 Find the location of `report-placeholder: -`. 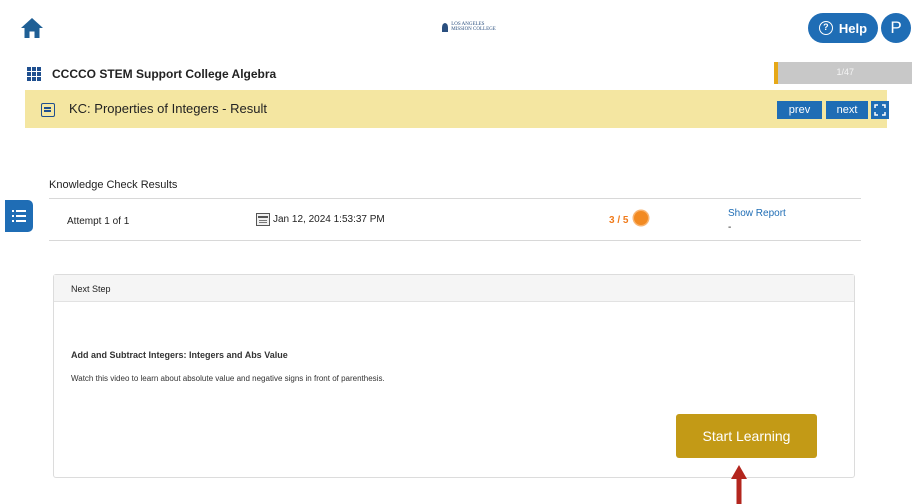

report-placeholder: - is located at coordinates (730, 227).